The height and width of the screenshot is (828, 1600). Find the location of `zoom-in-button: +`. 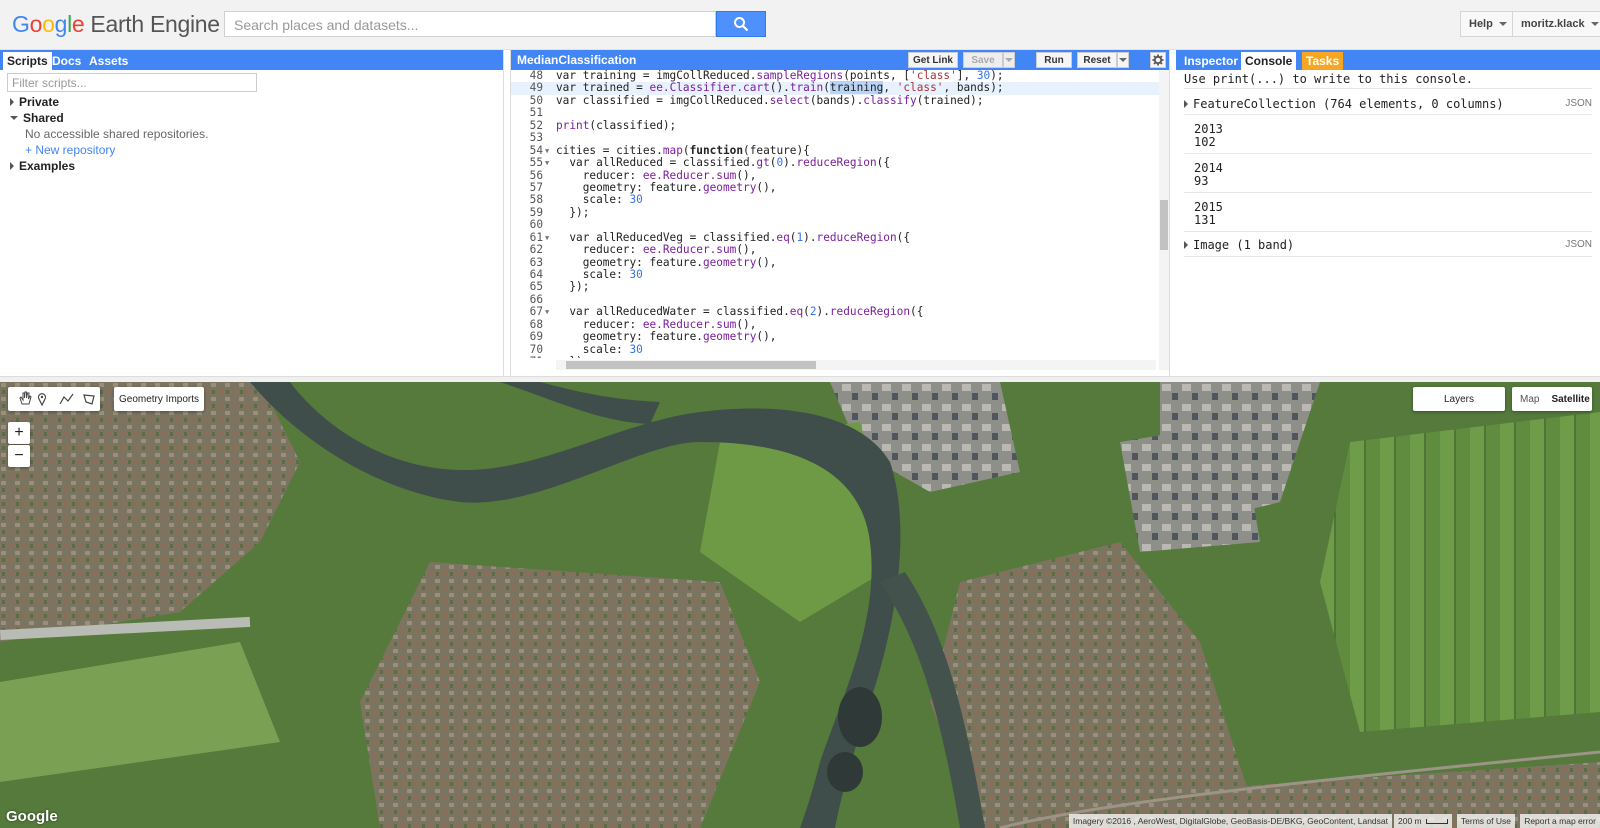

zoom-in-button: + is located at coordinates (19, 433).